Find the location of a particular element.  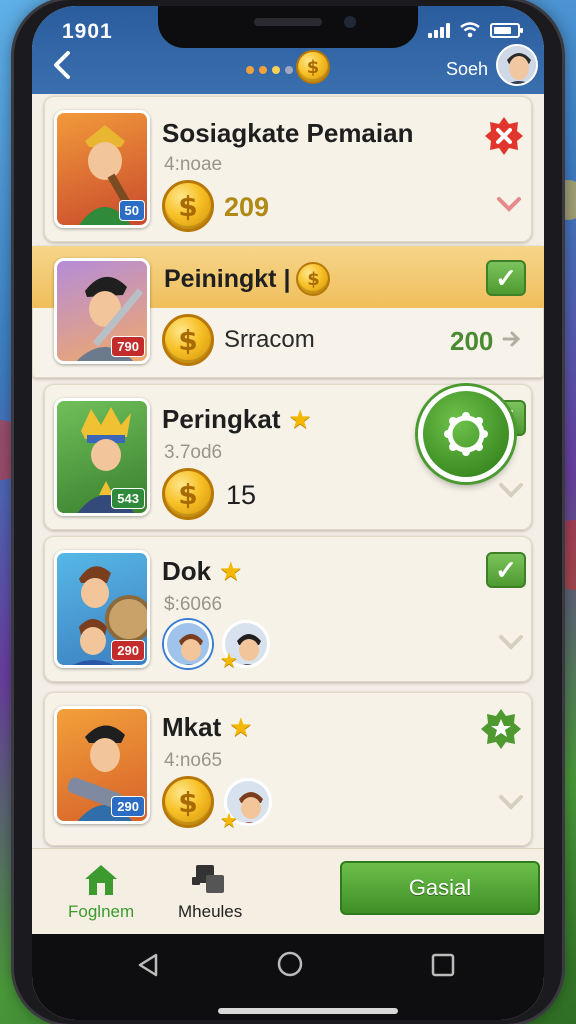

camera-notch is located at coordinates (288, 27).